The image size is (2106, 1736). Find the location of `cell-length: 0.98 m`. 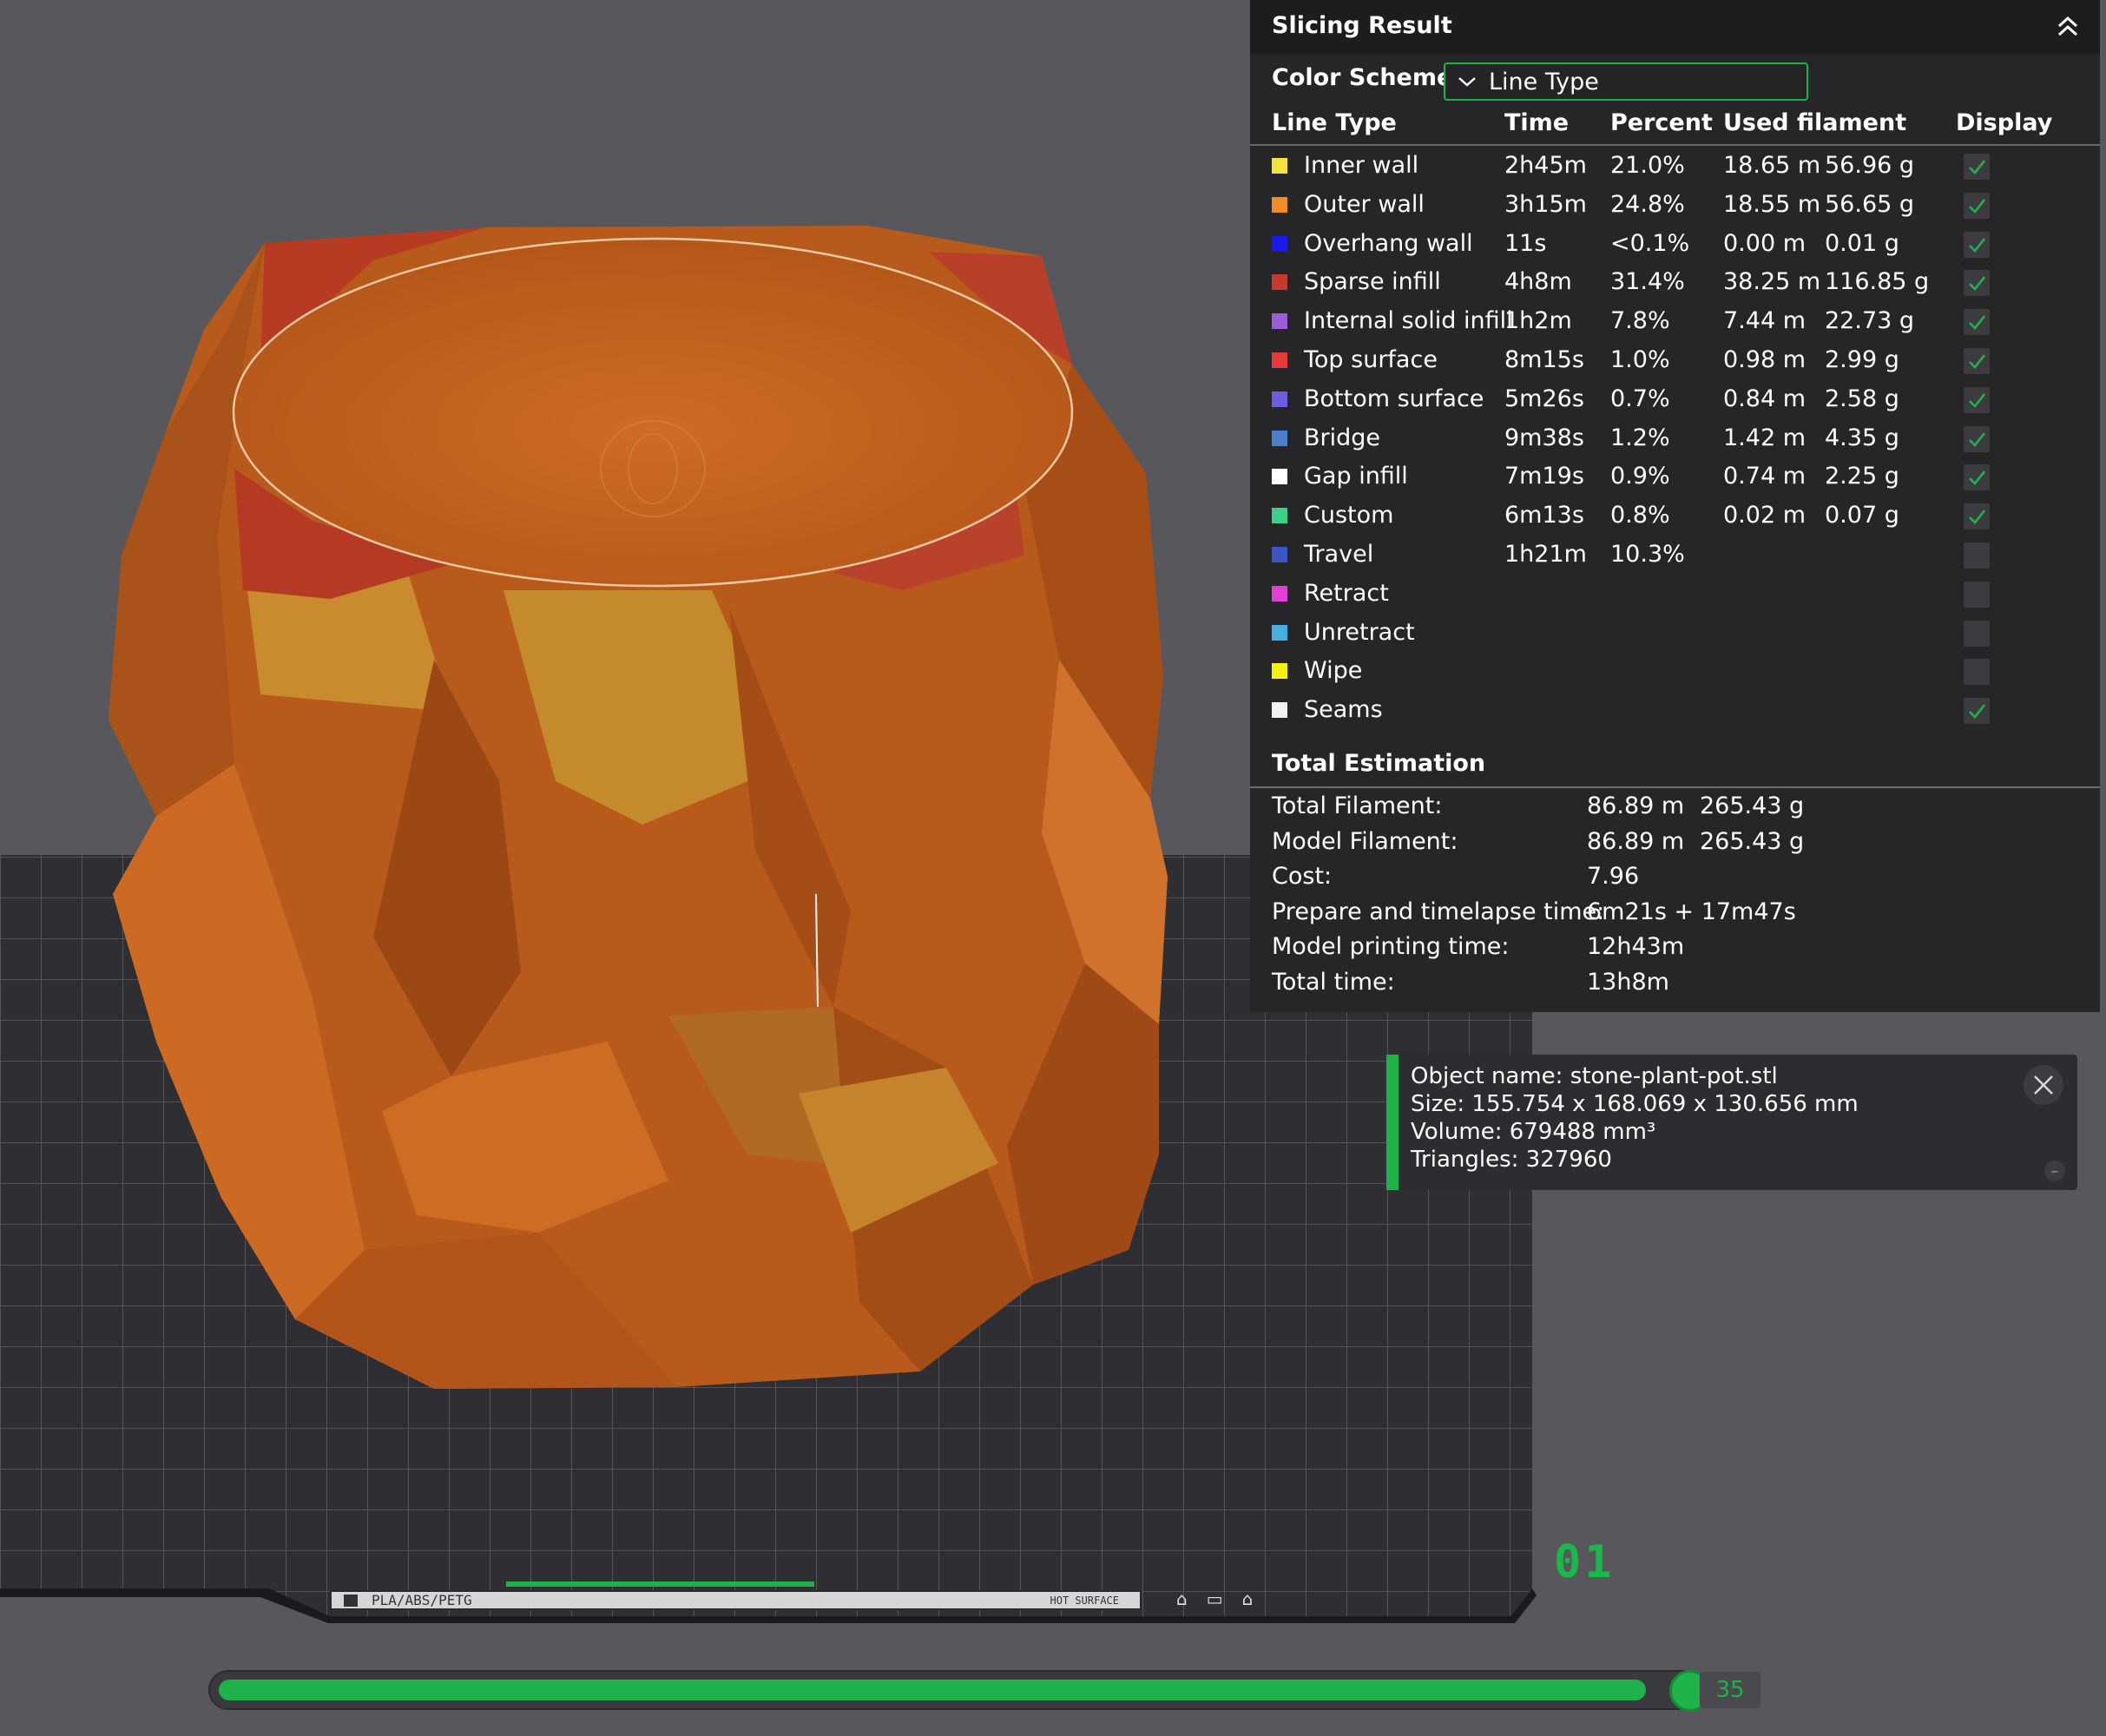

cell-length: 0.98 m is located at coordinates (1765, 359).